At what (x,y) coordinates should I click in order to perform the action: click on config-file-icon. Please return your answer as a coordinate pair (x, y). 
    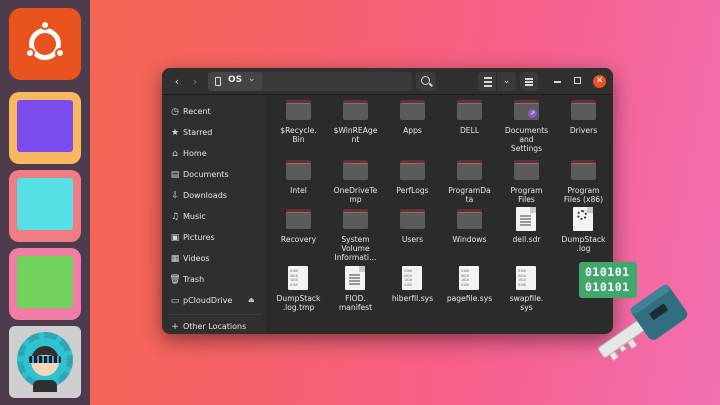
    Looking at the image, I should click on (583, 219).